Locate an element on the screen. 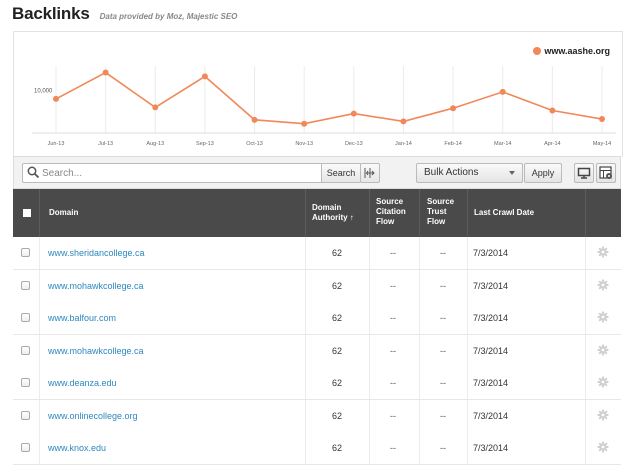 The image size is (630, 465). search-button: Search is located at coordinates (340, 173).